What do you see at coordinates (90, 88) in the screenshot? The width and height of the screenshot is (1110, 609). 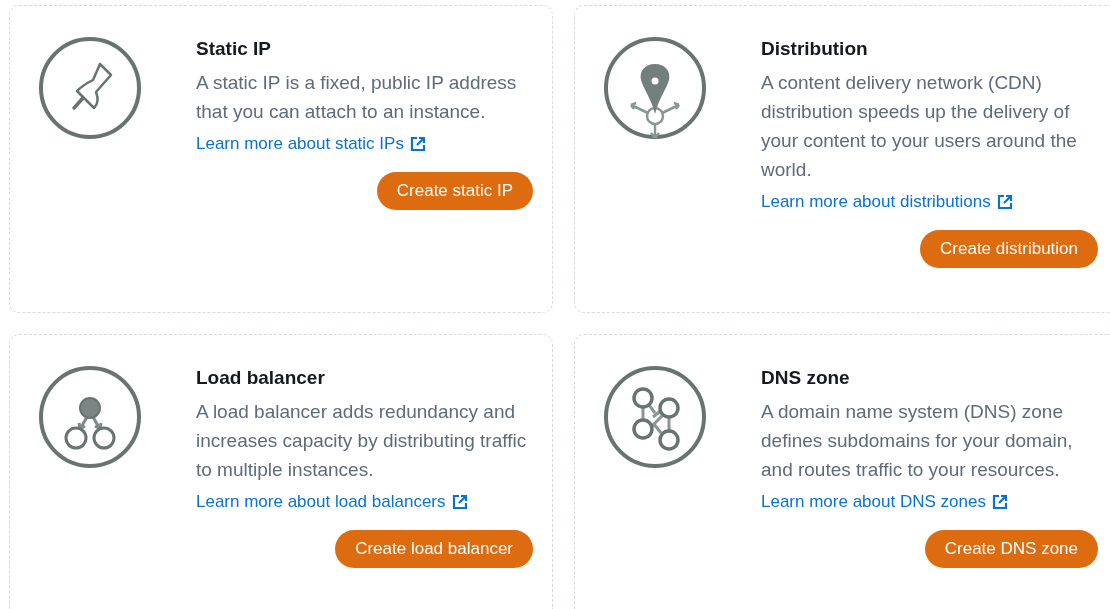 I see `pushpin-icon` at bounding box center [90, 88].